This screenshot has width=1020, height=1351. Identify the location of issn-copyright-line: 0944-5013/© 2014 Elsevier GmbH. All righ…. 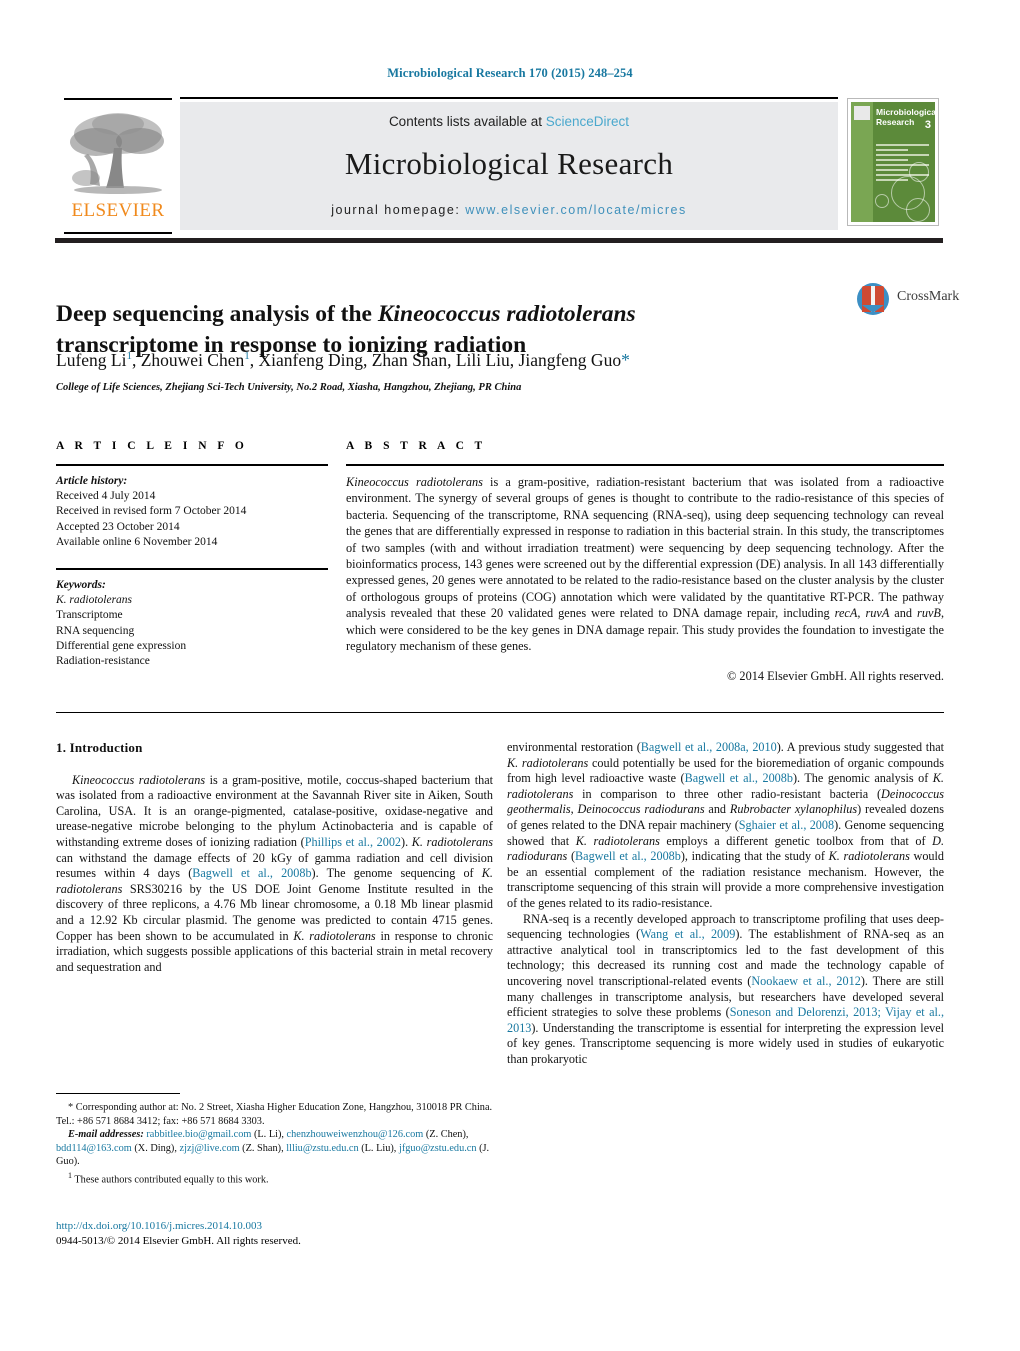
(178, 1241).